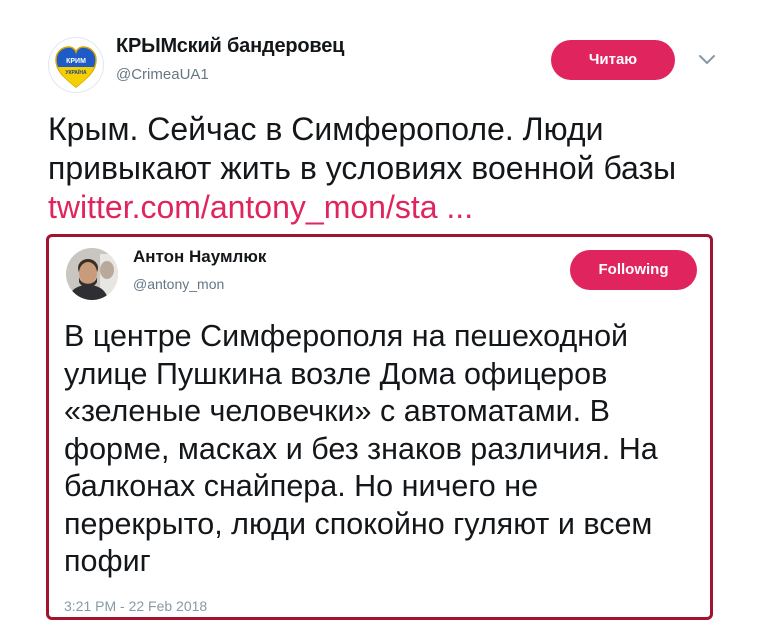 The width and height of the screenshot is (759, 637). I want to click on crimea-heart-flag-icon: КРИМ УКРАЇНА, so click(76, 67).